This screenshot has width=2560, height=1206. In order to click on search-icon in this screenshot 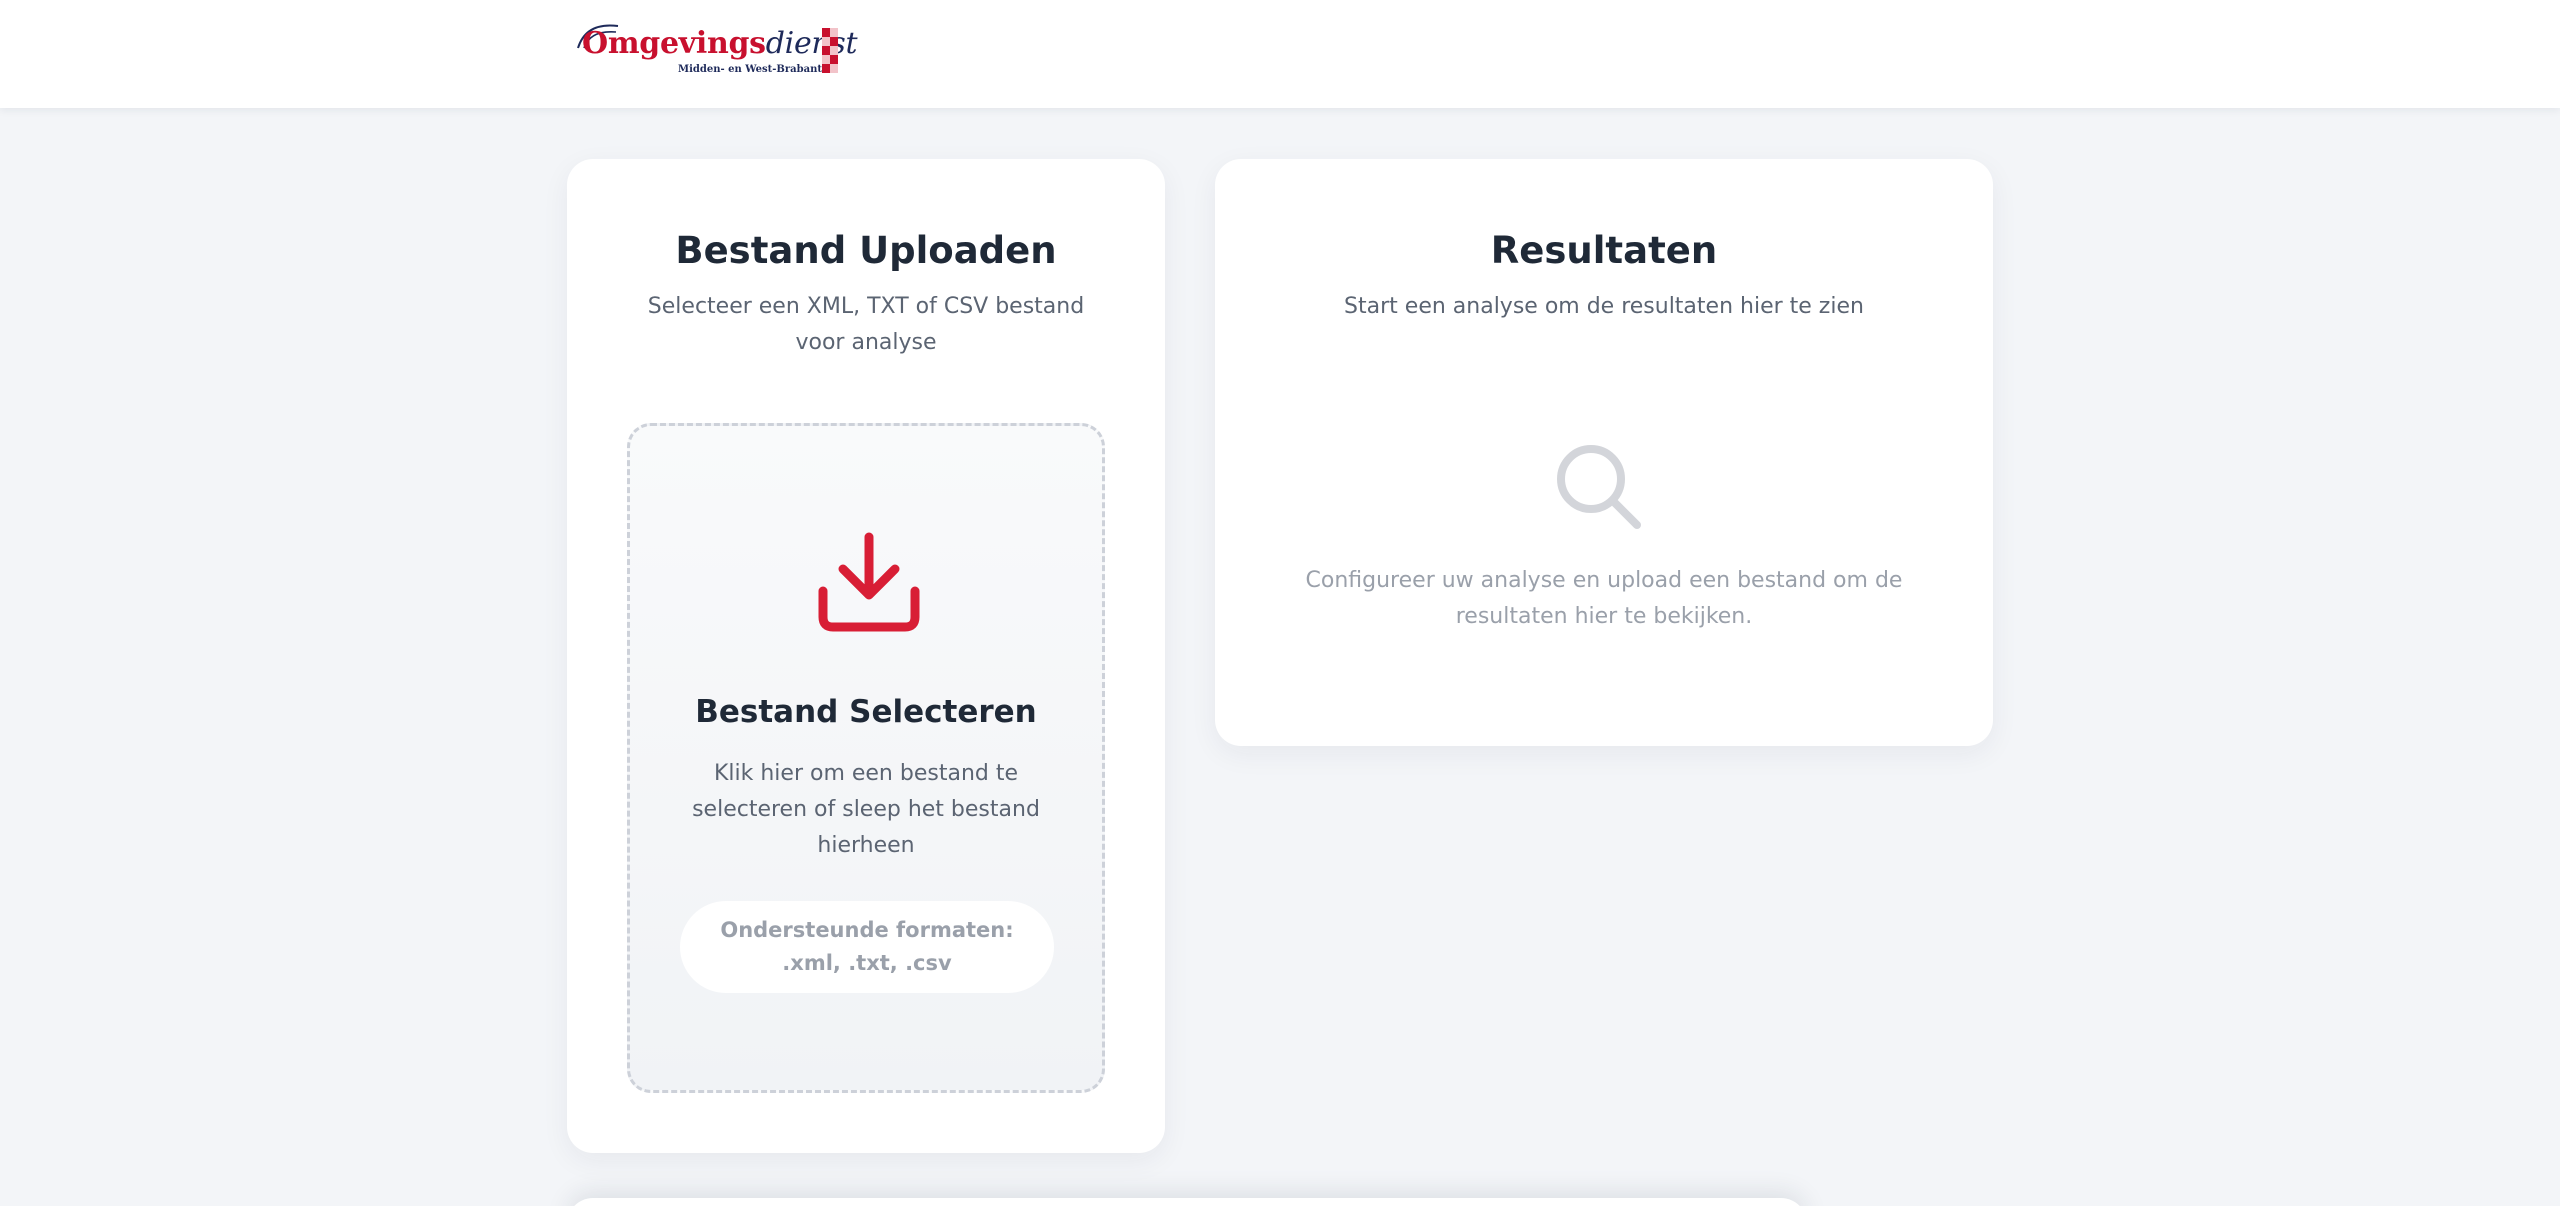, I will do `click(1599, 487)`.